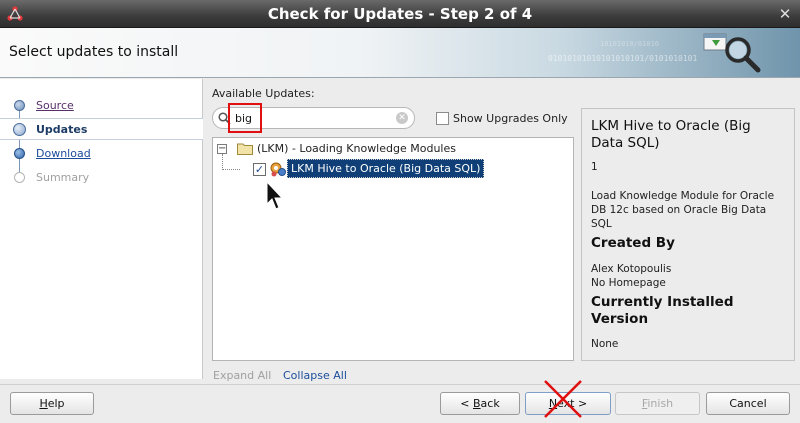  Describe the element at coordinates (605, 344) in the screenshot. I see `installed-version-value: None` at that location.